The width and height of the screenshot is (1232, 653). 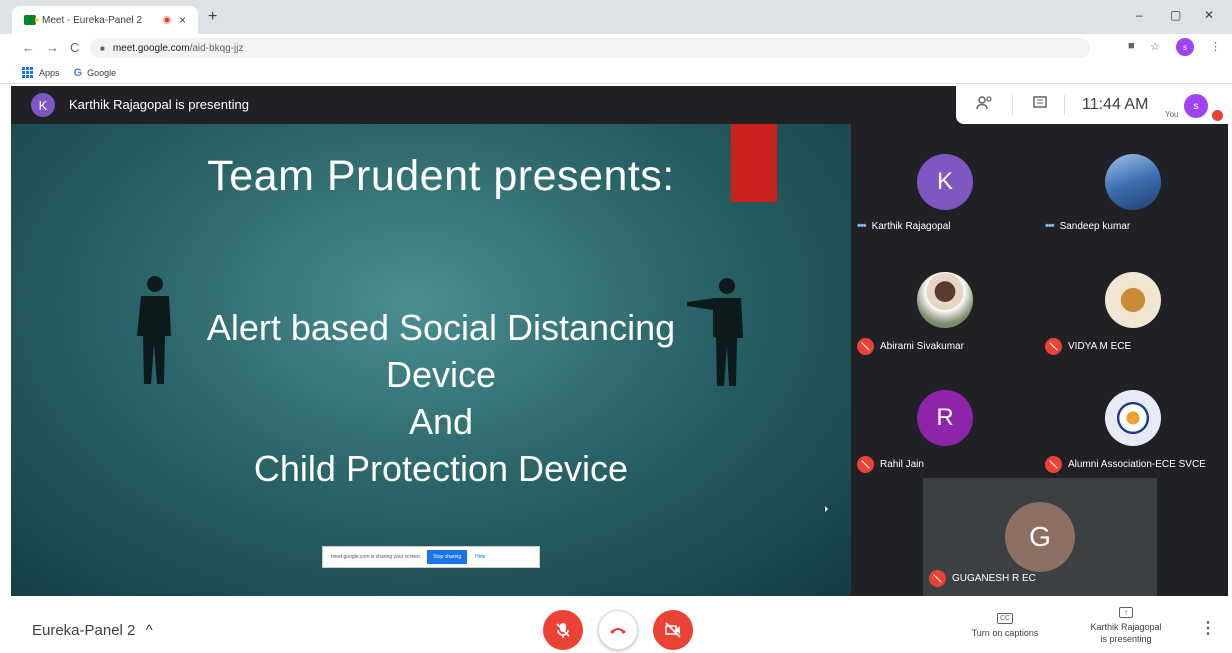 I want to click on slide-title: Team Prudent presents:, so click(x=441, y=176).